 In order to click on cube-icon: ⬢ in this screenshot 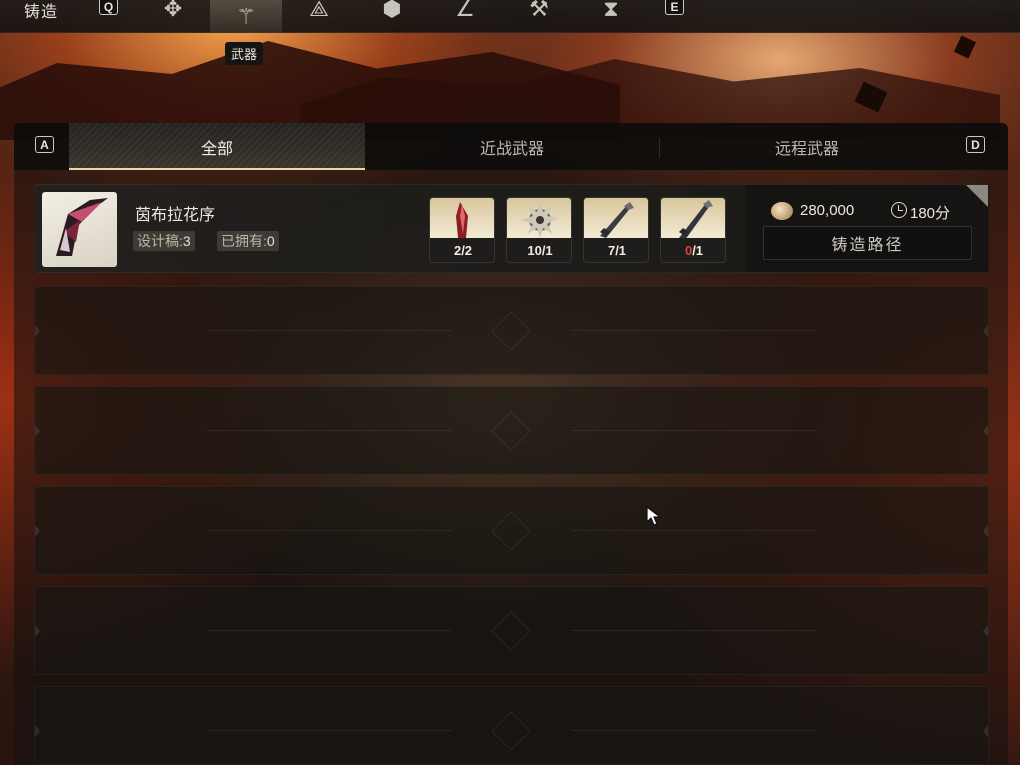, I will do `click(392, 11)`.